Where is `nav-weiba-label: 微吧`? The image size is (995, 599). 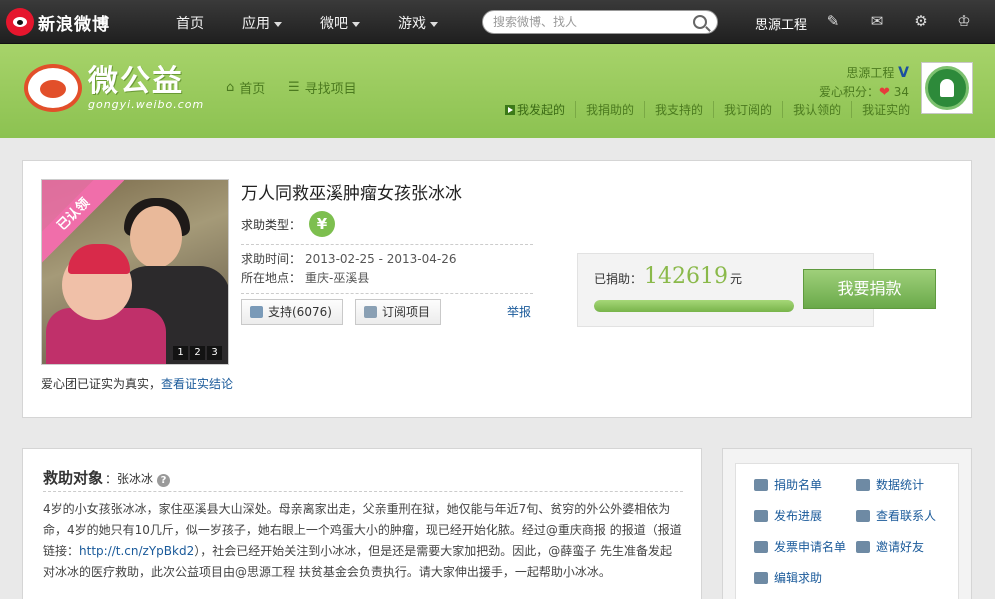 nav-weiba-label: 微吧 is located at coordinates (334, 24).